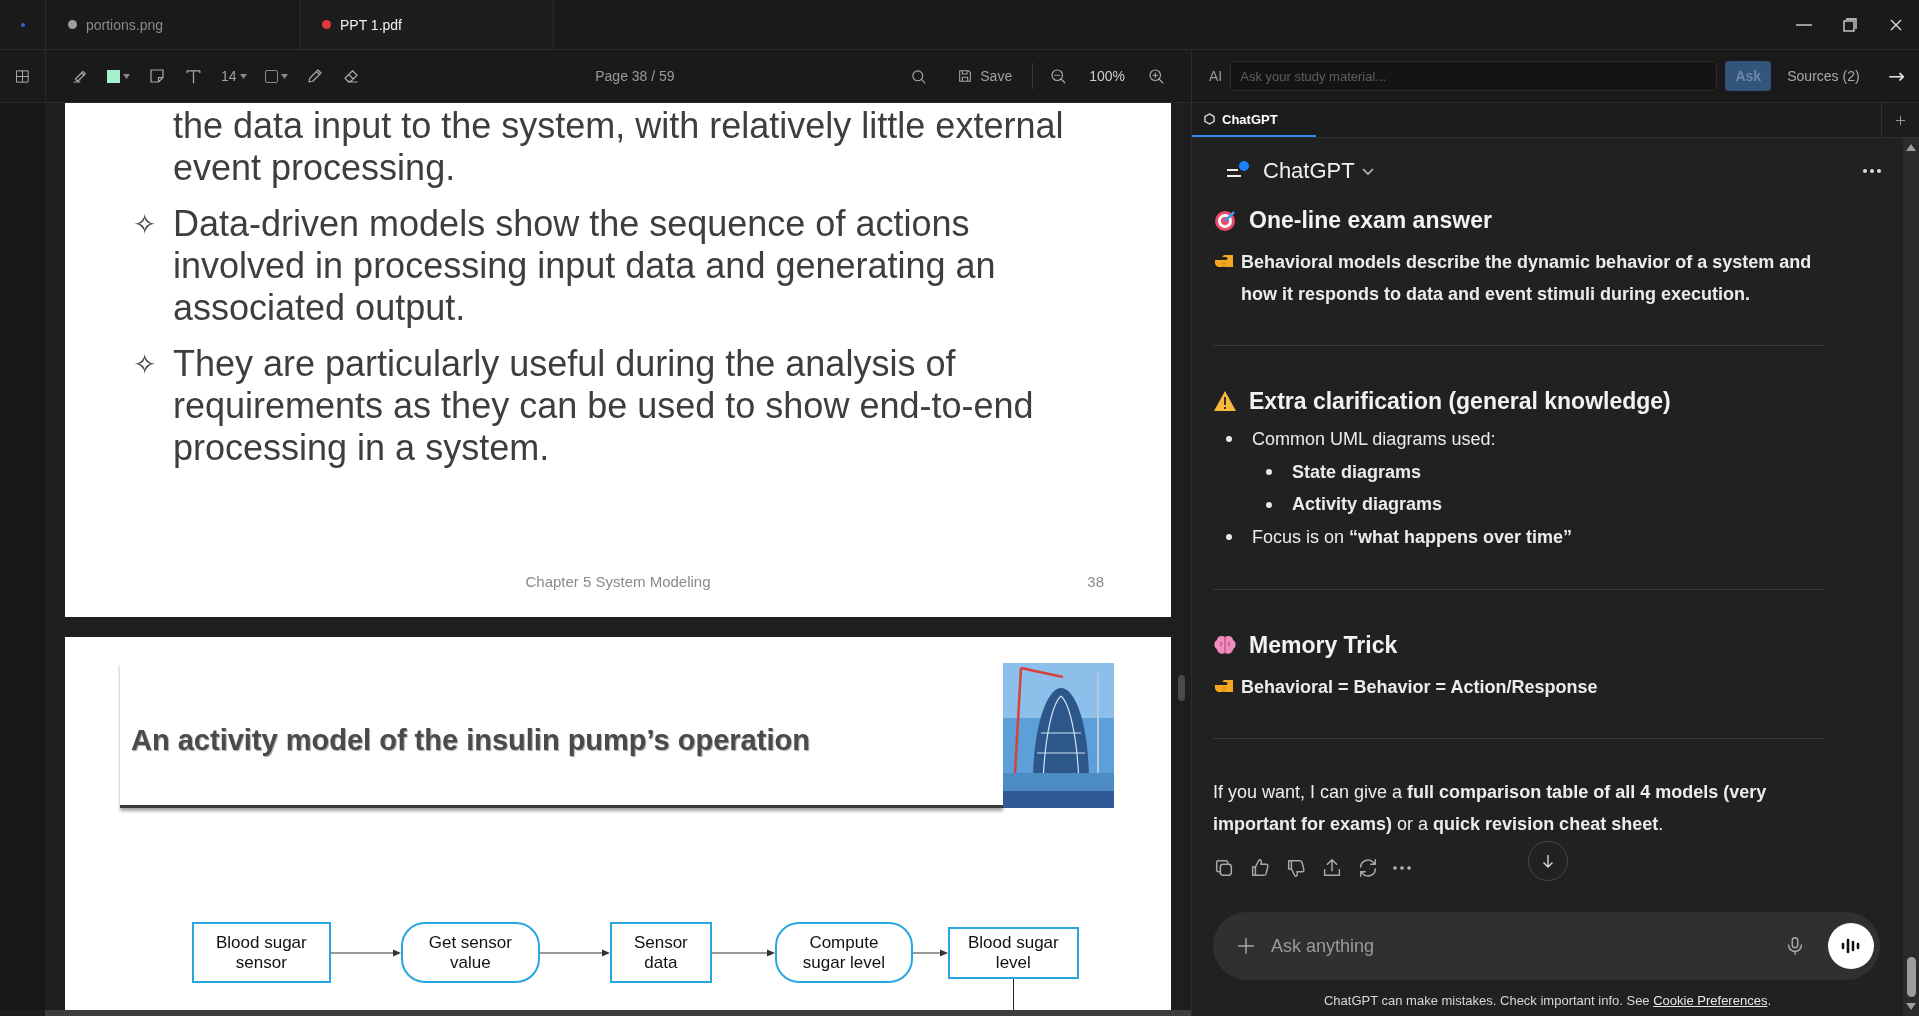 The width and height of the screenshot is (1919, 1016). What do you see at coordinates (1911, 577) in the screenshot?
I see `scrollbar` at bounding box center [1911, 577].